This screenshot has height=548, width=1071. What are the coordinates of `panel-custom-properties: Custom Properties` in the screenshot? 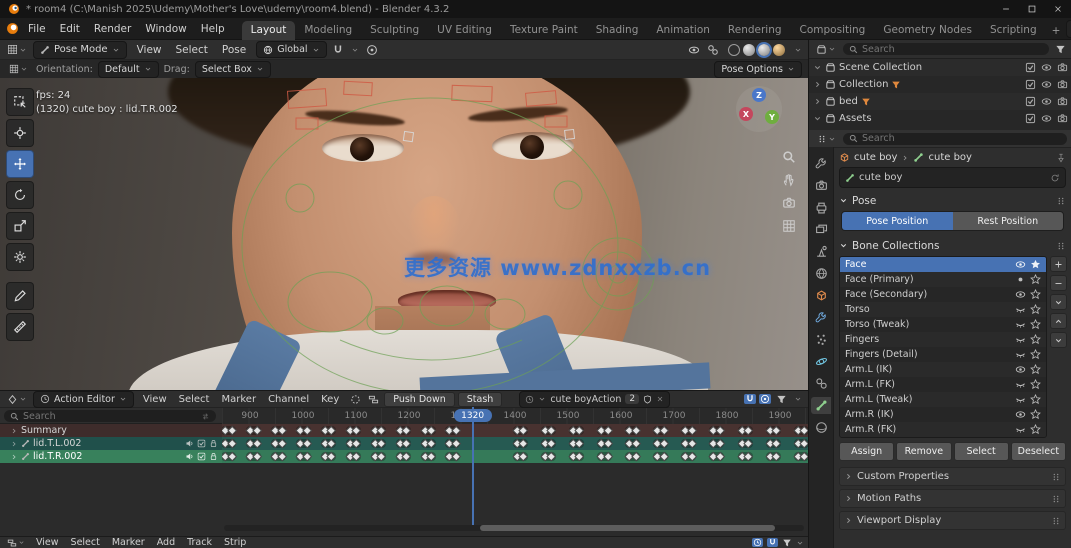 It's located at (952, 476).